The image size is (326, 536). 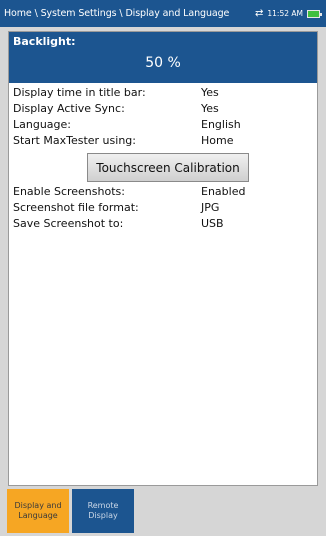 I want to click on save-to-label: Save Screenshot to:, so click(x=68, y=223).